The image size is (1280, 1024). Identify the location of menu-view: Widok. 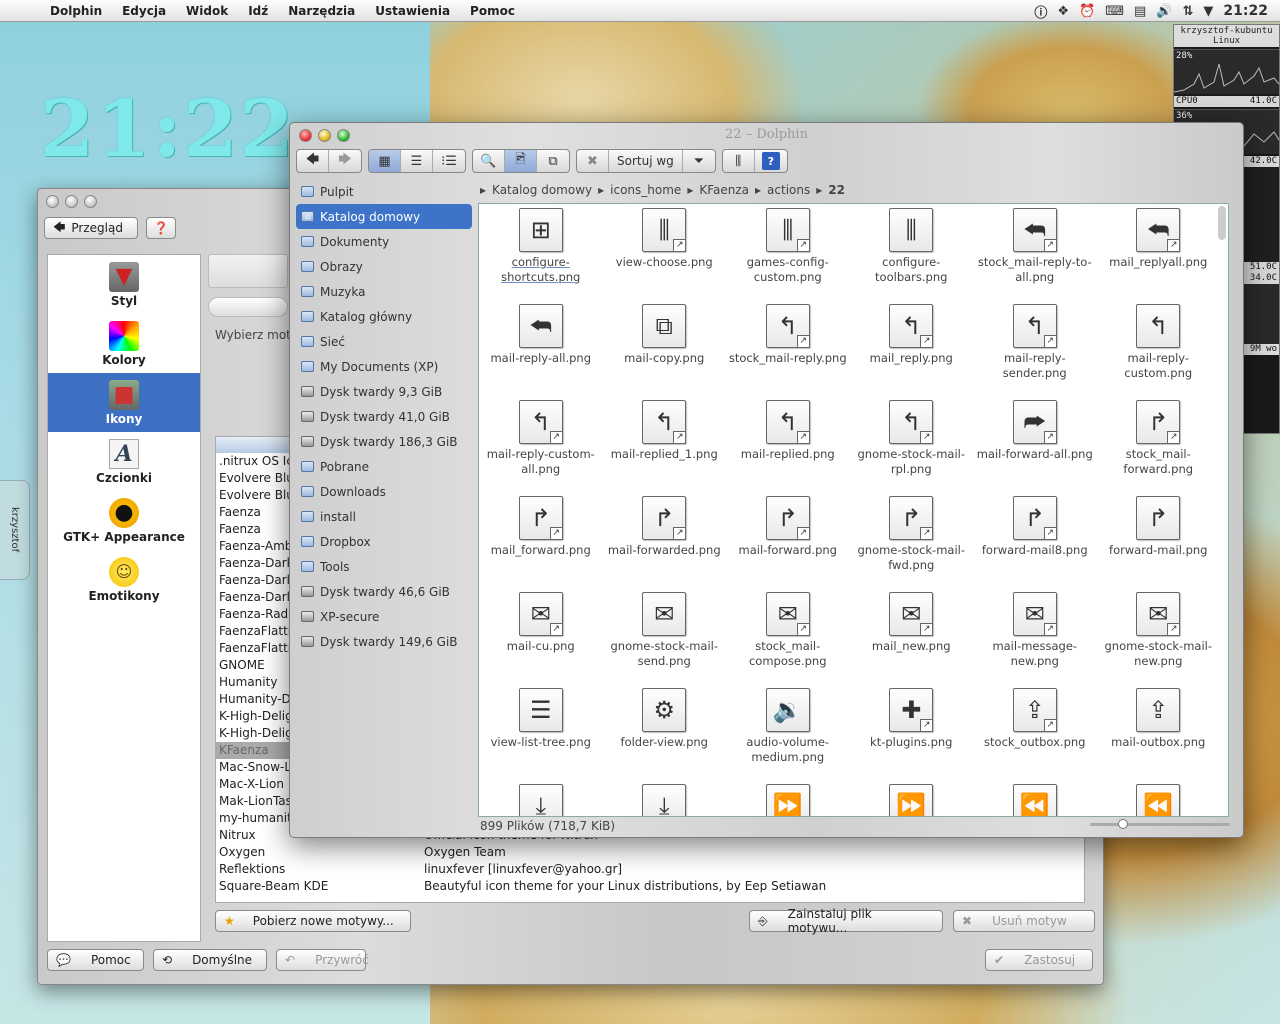
(207, 11).